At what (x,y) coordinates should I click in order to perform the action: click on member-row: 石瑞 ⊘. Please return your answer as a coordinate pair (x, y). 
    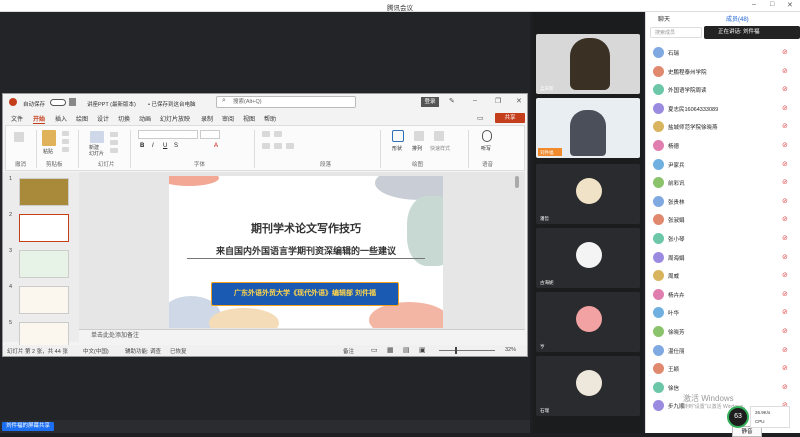
    Looking at the image, I should click on (723, 53).